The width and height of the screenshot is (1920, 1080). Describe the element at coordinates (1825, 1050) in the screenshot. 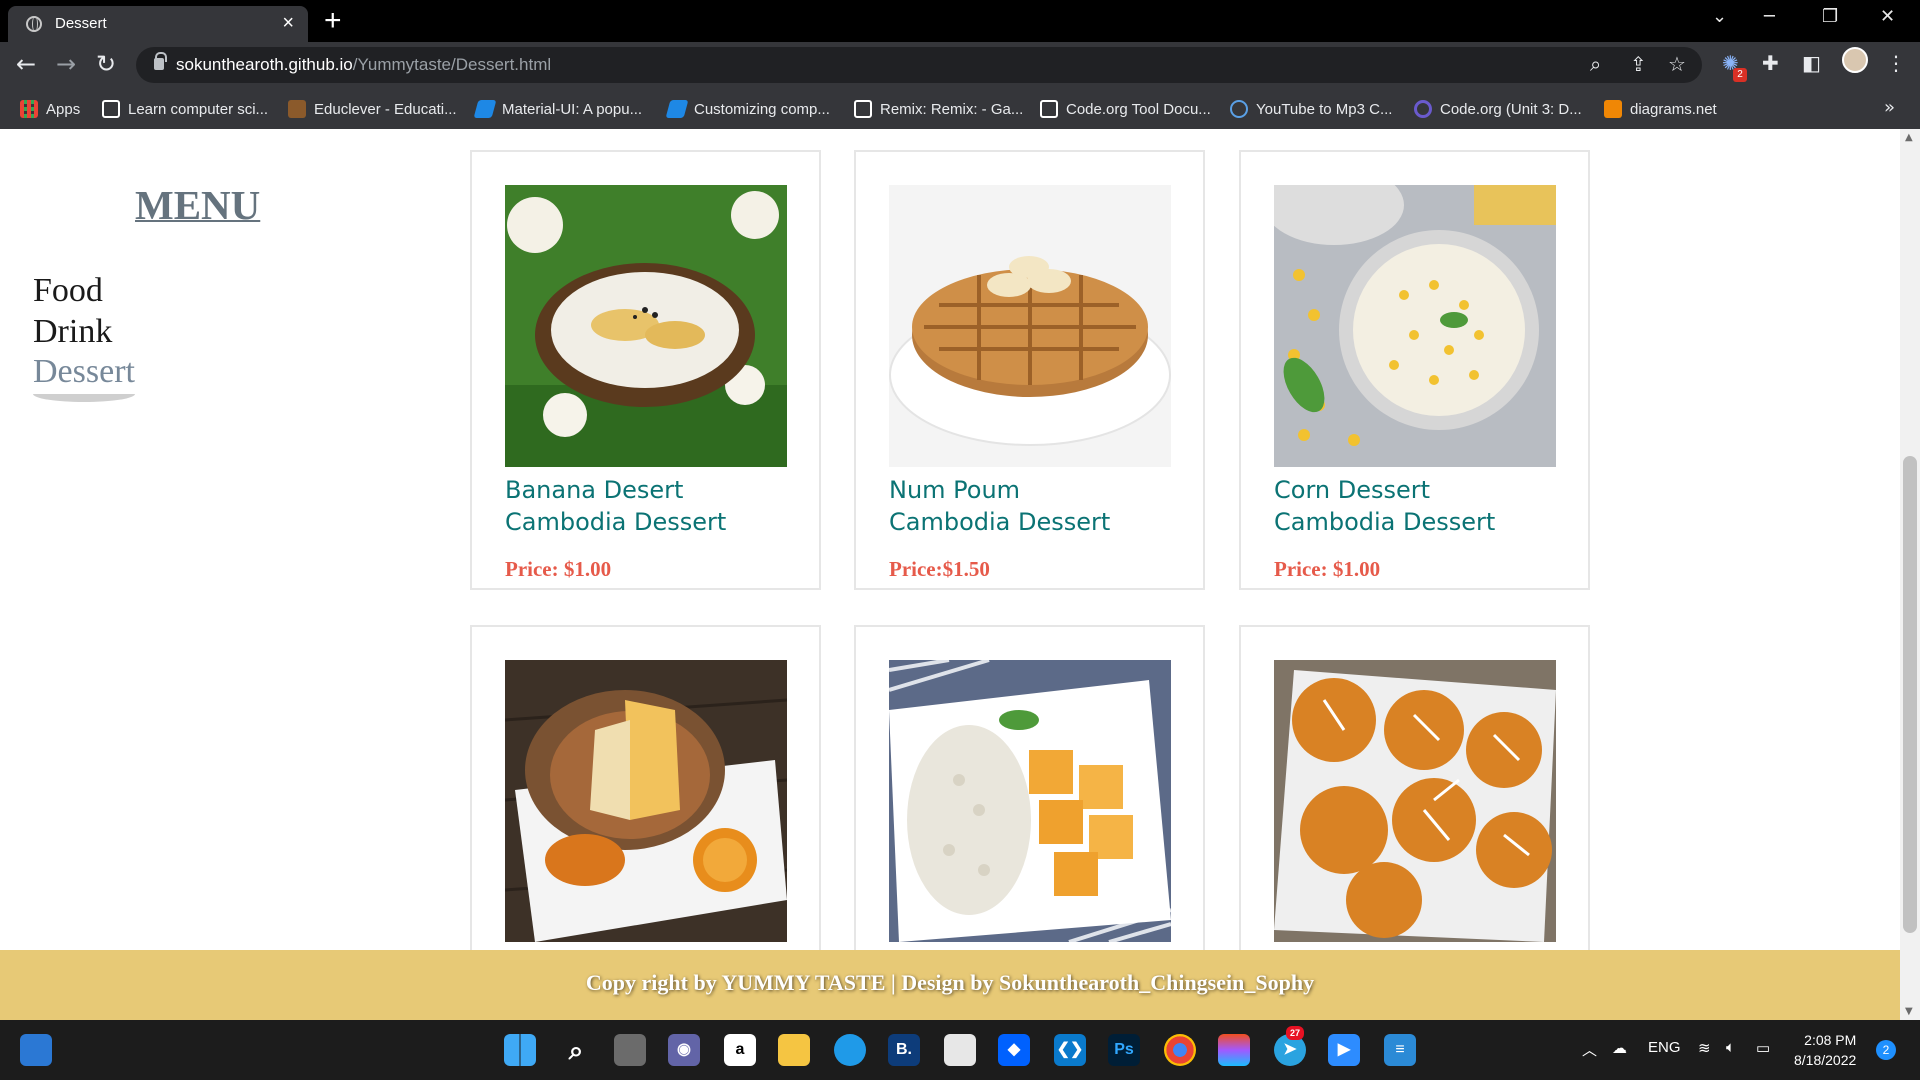

I see `system-clock: 2:08 PM 8/18/2022` at that location.